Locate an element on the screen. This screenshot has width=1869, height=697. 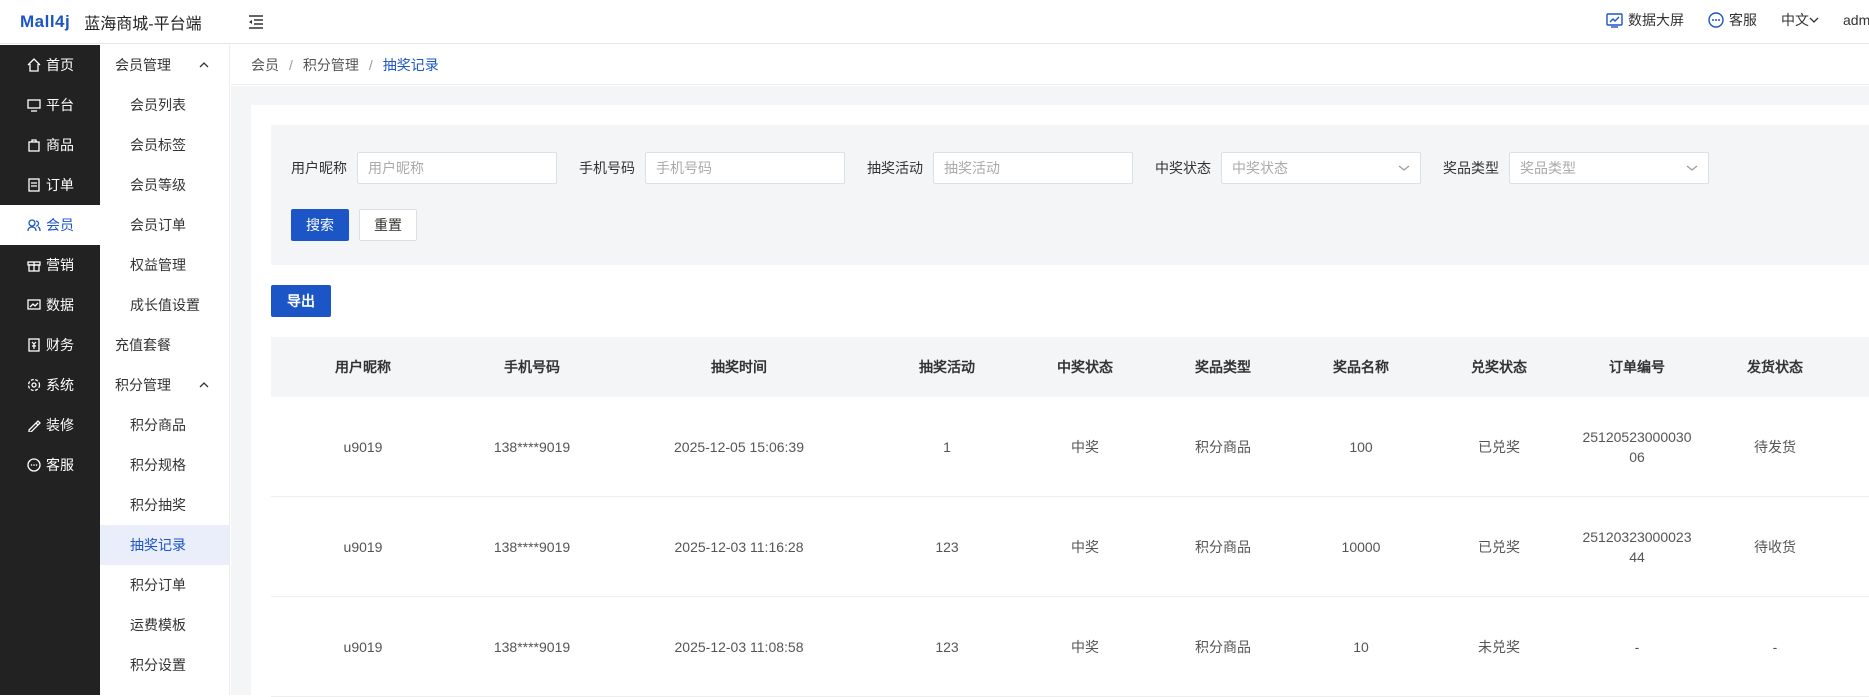
nav-service: 客服 is located at coordinates (50, 465).